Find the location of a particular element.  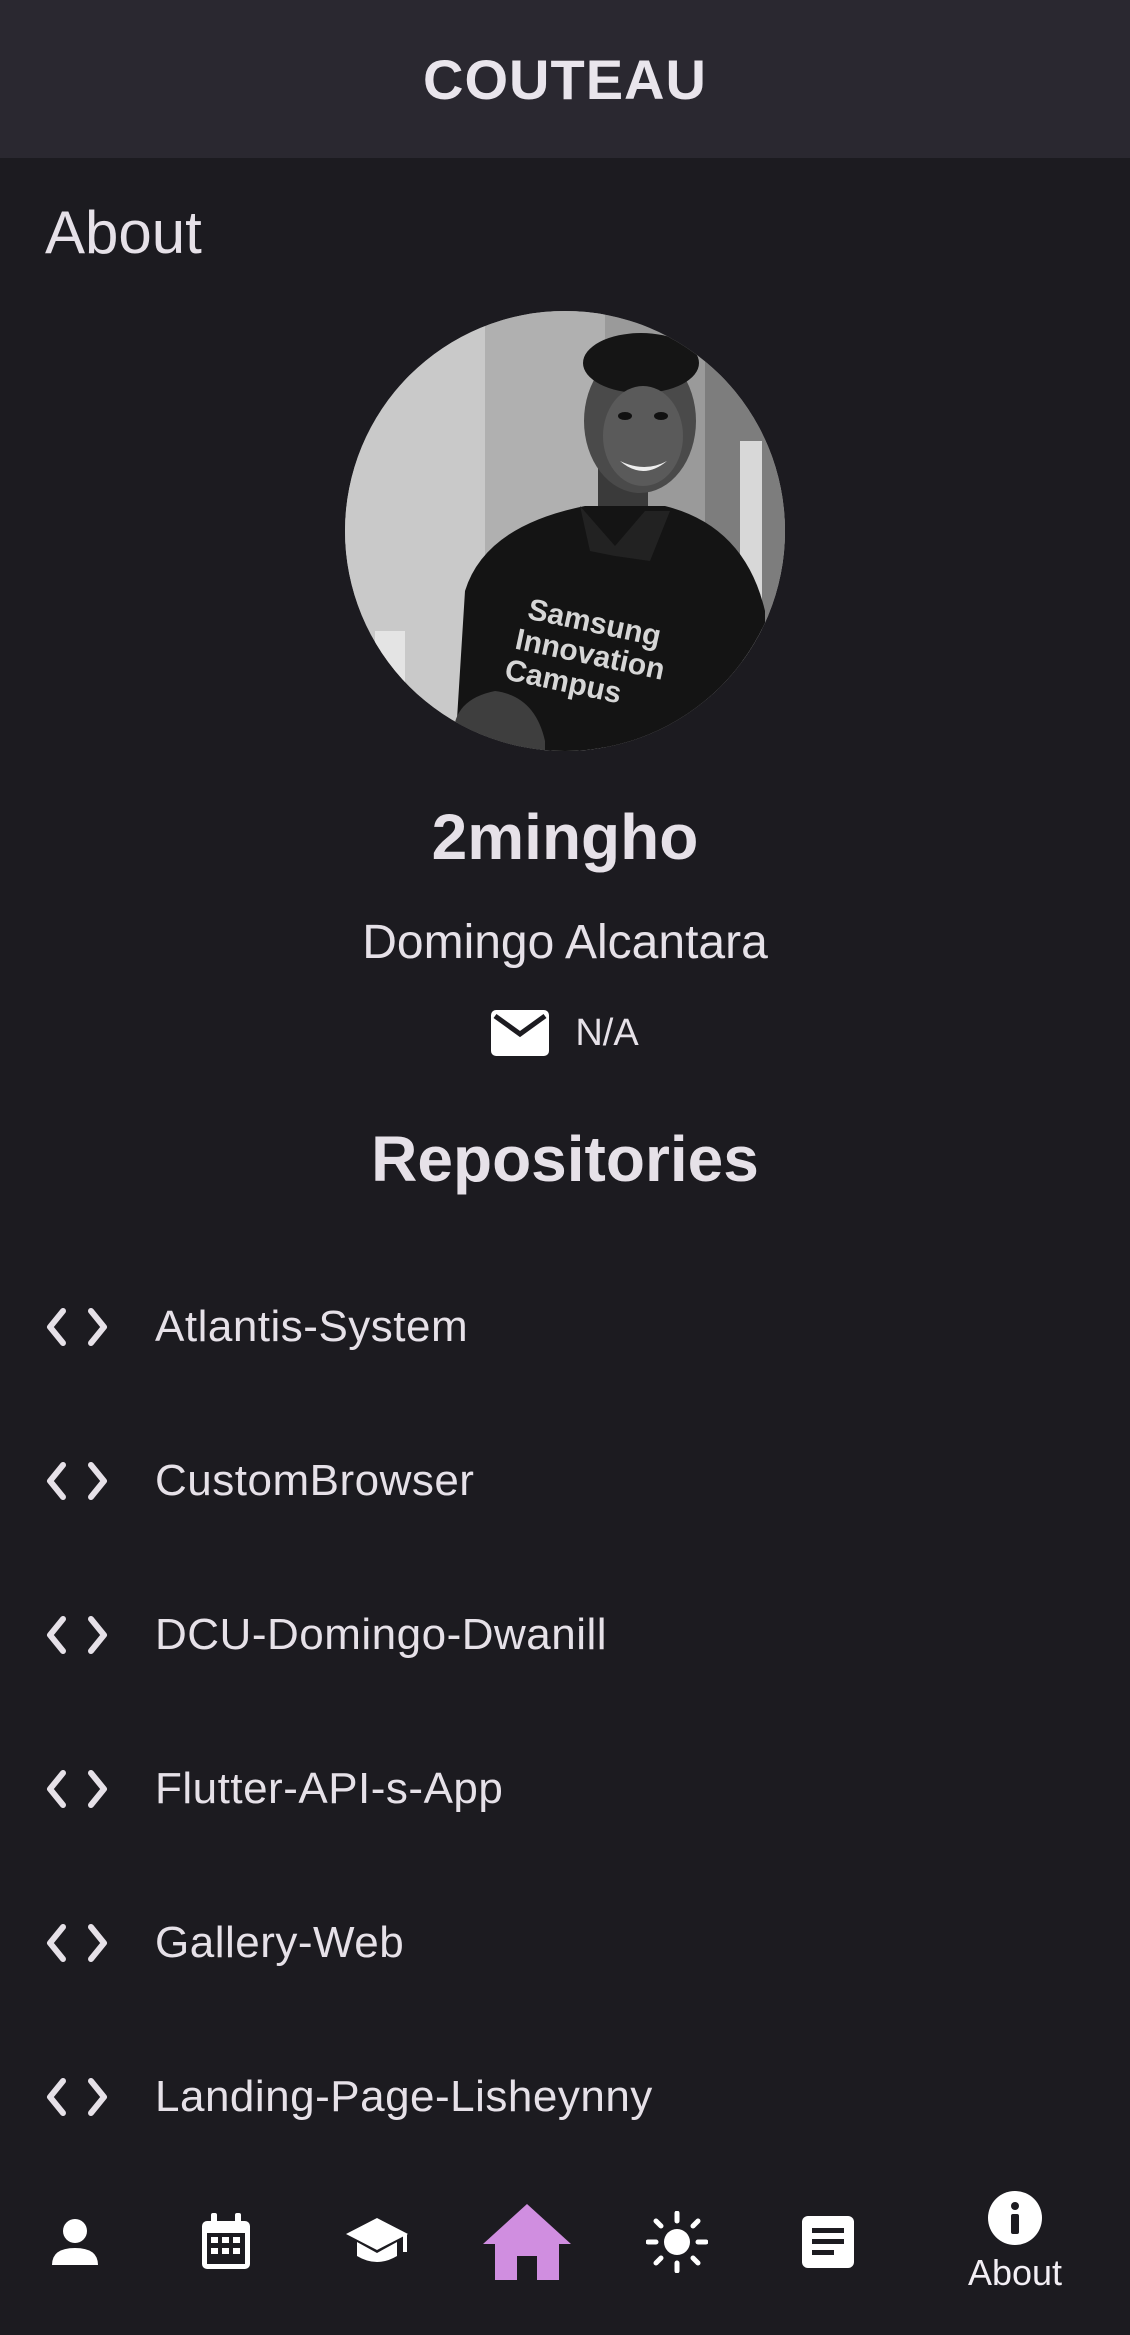

nav-item-articles is located at coordinates (828, 2241).